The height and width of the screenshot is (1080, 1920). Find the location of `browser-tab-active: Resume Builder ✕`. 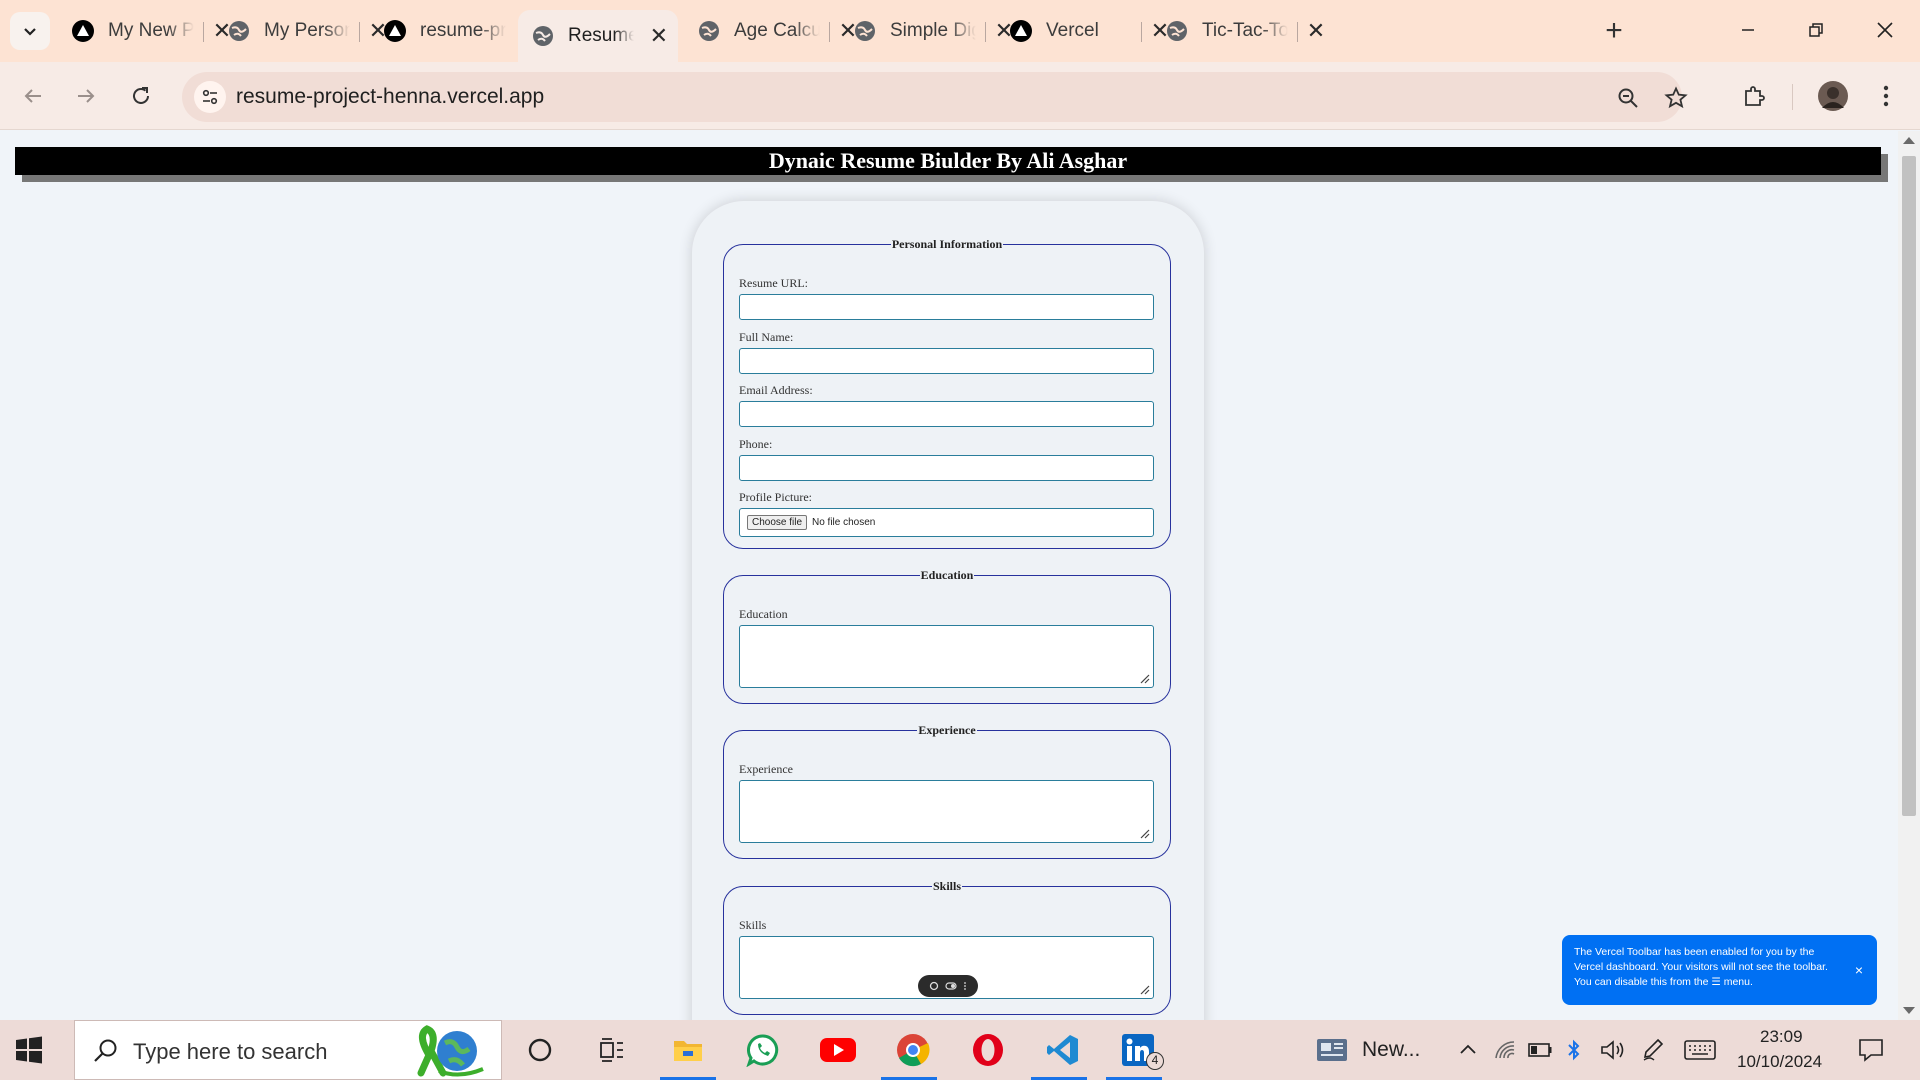

browser-tab-active: Resume Builder ✕ is located at coordinates (598, 36).